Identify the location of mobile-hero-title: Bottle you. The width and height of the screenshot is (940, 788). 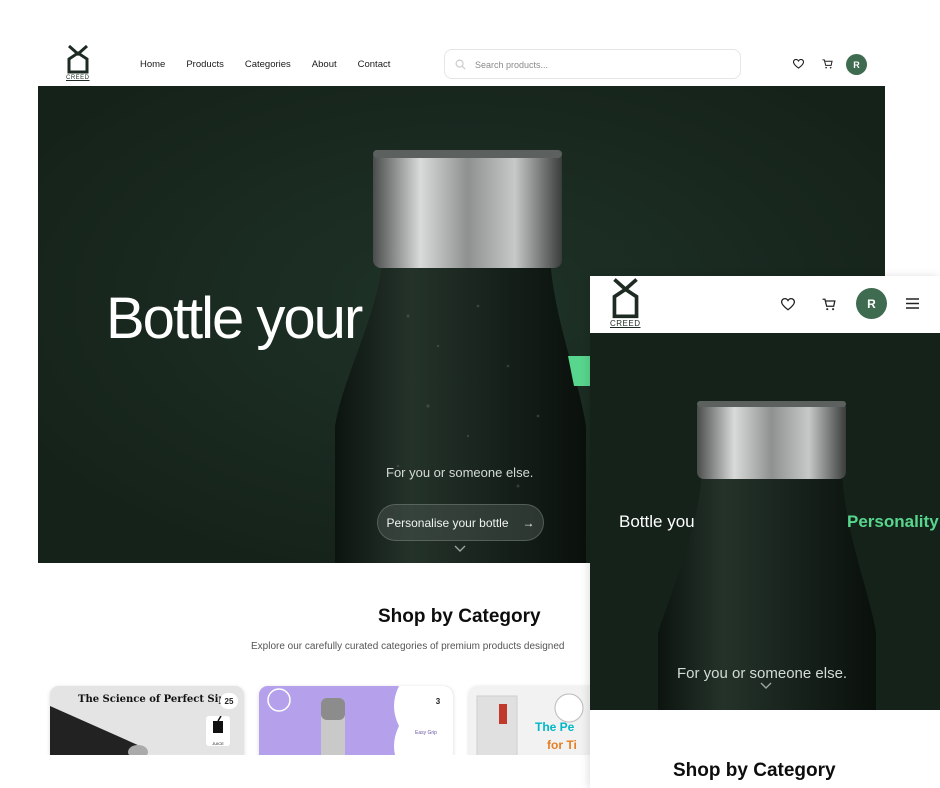
(657, 521).